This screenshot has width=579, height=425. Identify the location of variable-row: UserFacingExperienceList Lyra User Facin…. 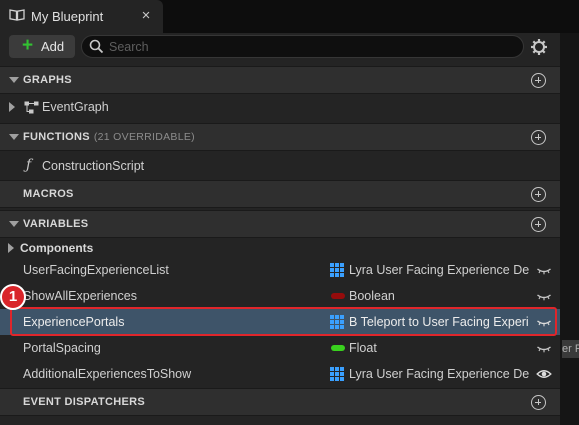
(280, 270).